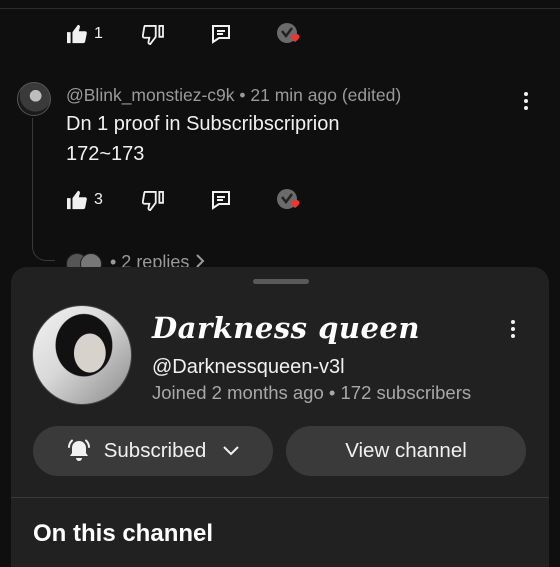 The image size is (560, 567). Describe the element at coordinates (98, 33) in the screenshot. I see `like-count: 1` at that location.